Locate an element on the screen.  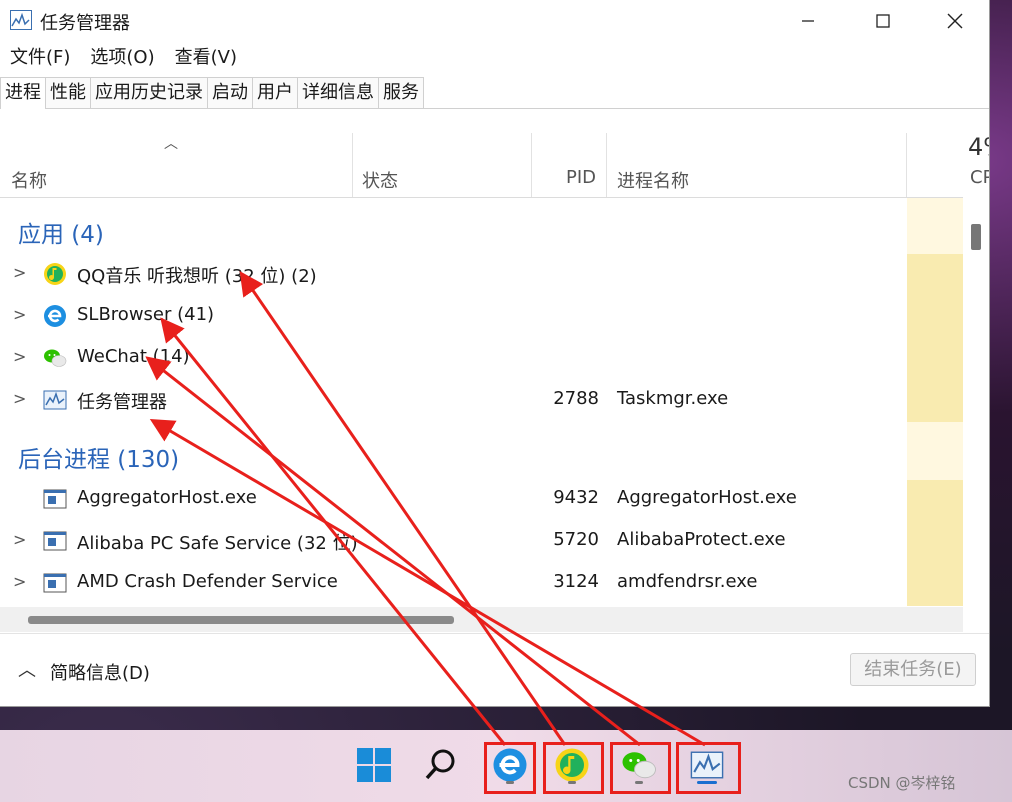
window-title: 任务管理器 is located at coordinates (85, 23).